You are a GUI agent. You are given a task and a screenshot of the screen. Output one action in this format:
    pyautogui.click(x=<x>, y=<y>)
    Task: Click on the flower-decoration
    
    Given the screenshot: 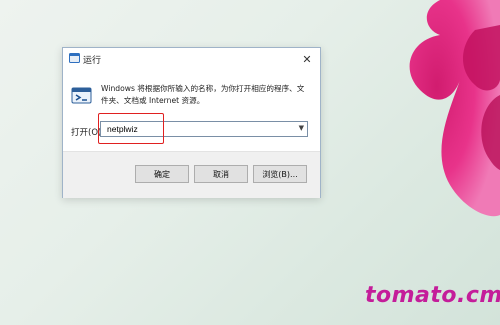 What is the action you would take?
    pyautogui.click(x=454, y=108)
    